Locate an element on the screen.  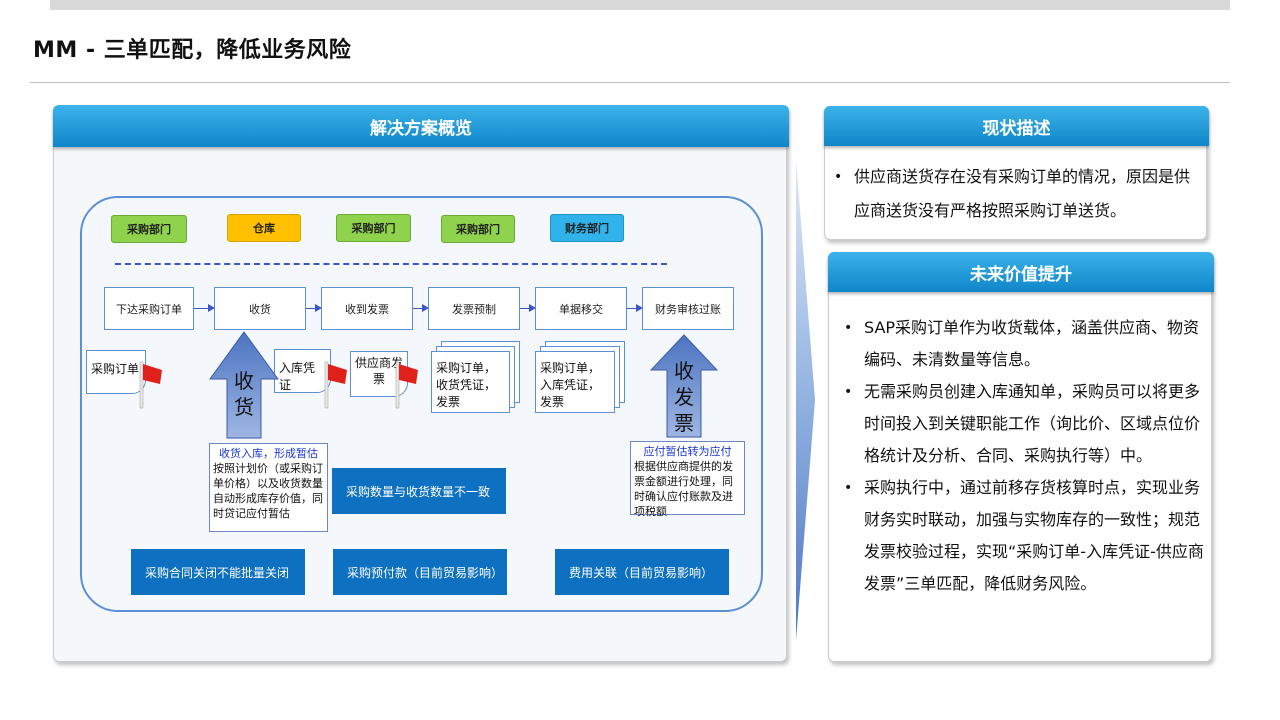
dept-purchasing-1: 采购部门 is located at coordinates (149, 229).